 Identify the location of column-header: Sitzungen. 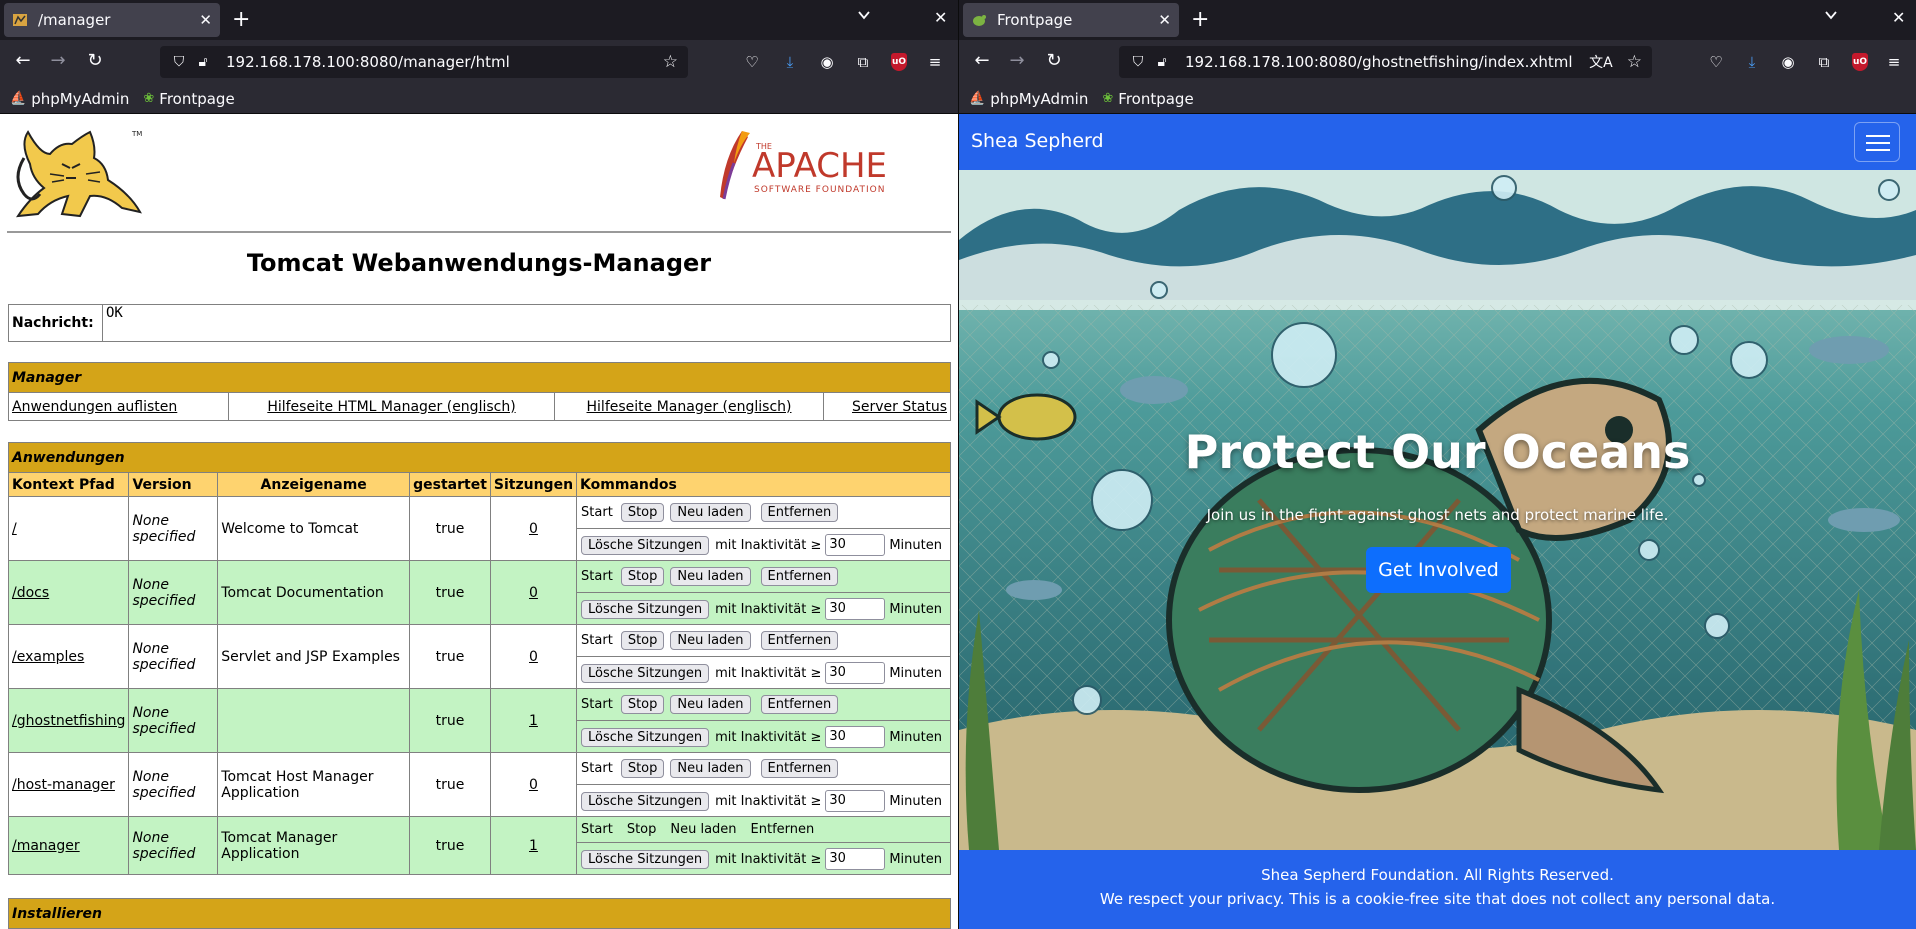
(533, 484).